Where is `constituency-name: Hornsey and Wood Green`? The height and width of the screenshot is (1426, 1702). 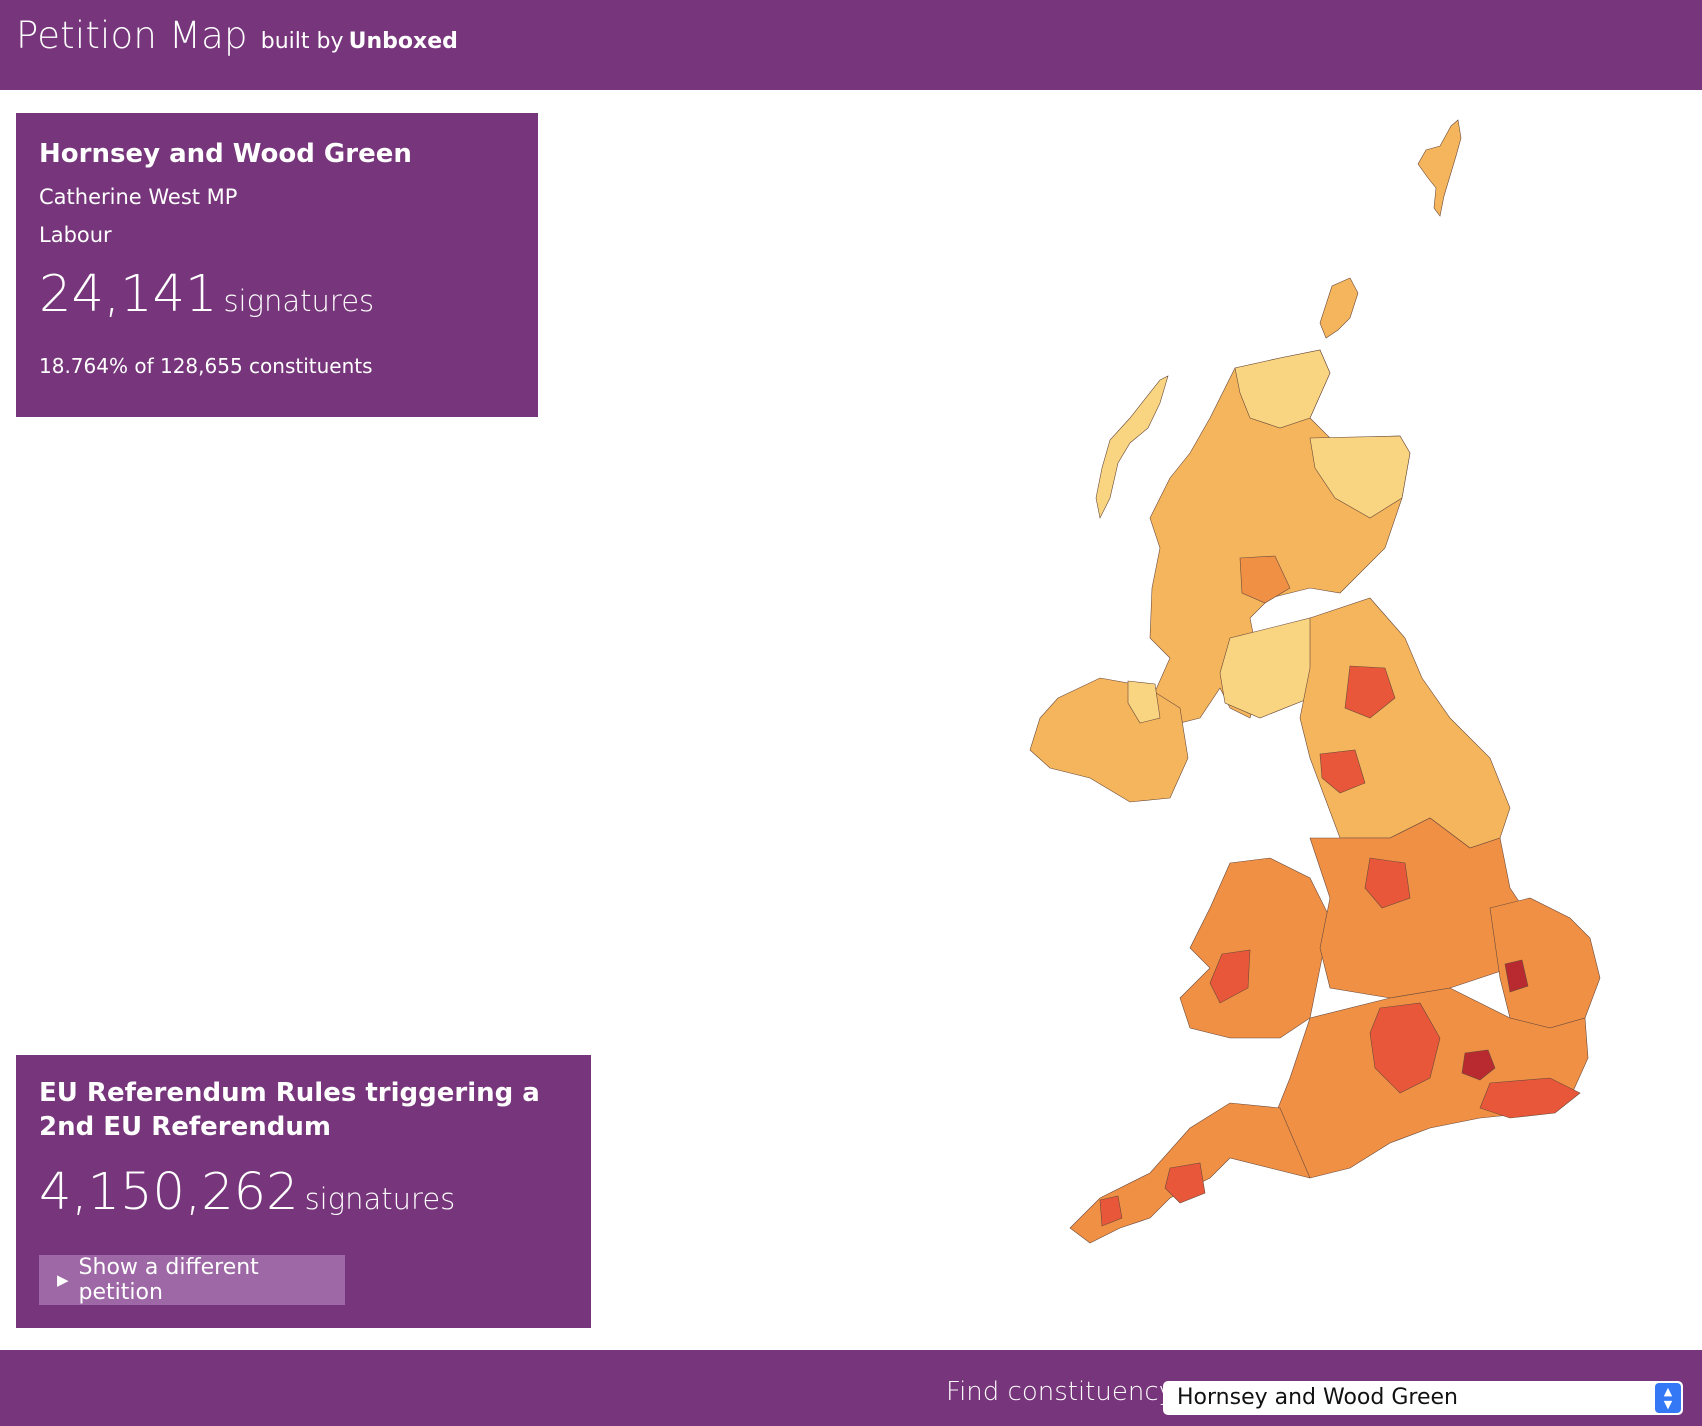
constituency-name: Hornsey and Wood Green is located at coordinates (225, 154).